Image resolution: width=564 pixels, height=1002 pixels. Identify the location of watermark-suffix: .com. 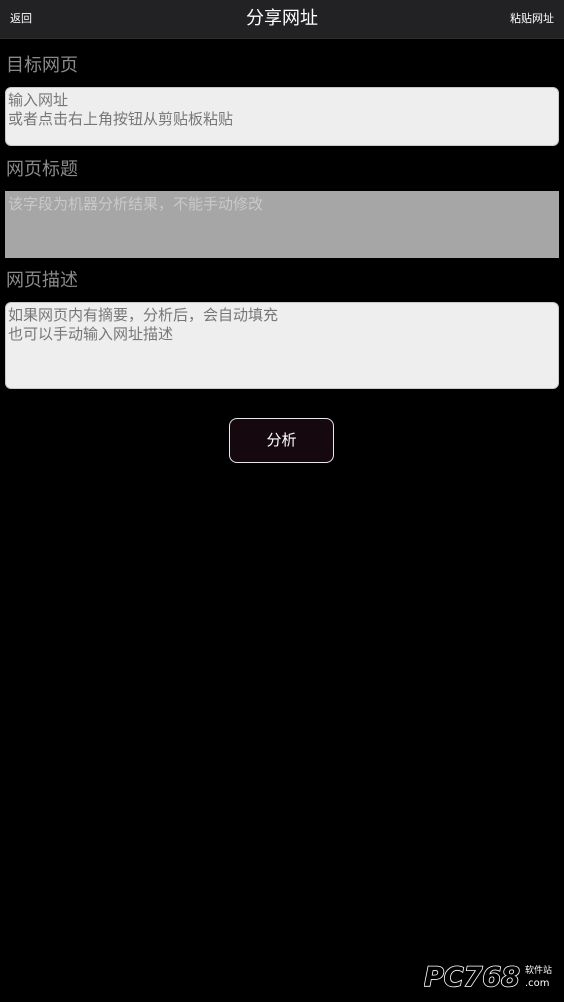
(537, 983).